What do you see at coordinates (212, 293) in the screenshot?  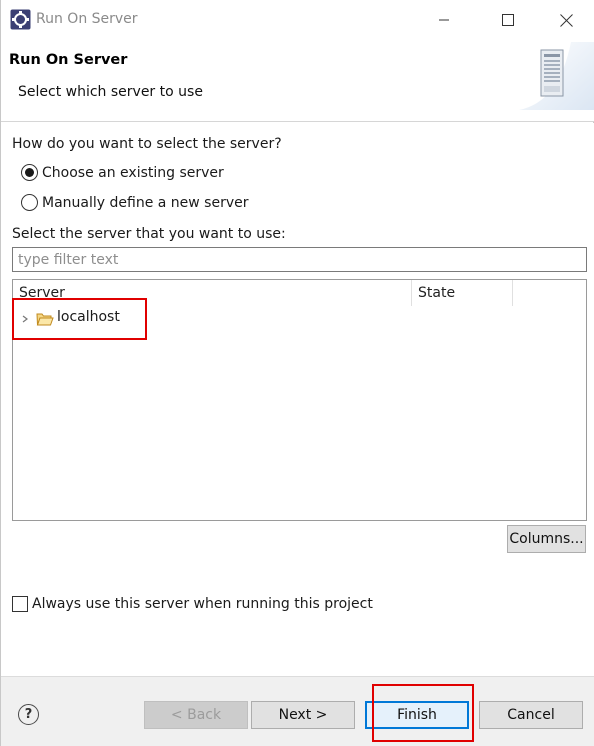 I see `column-header-server: Server` at bounding box center [212, 293].